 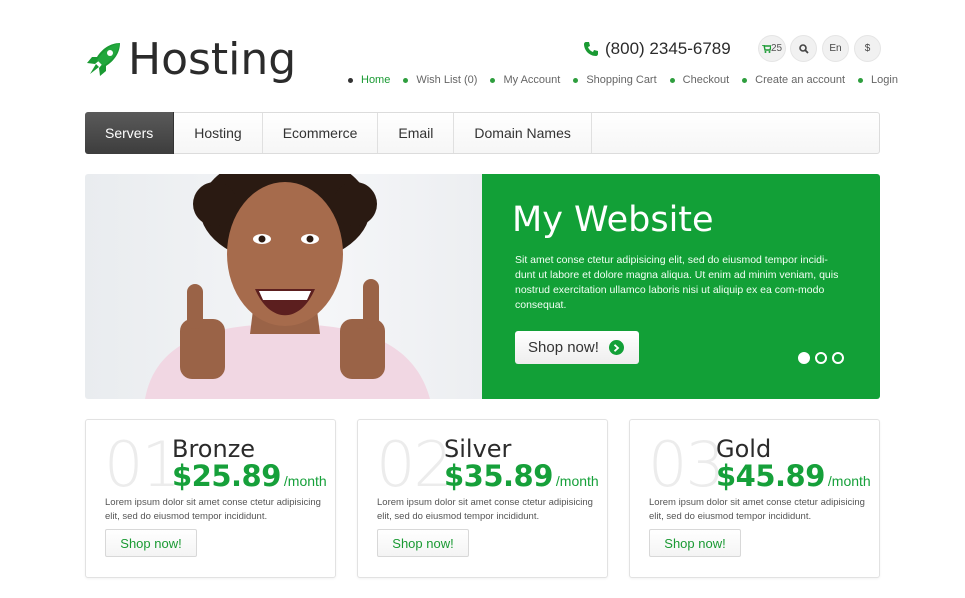 What do you see at coordinates (867, 48) in the screenshot?
I see `currency-button: $` at bounding box center [867, 48].